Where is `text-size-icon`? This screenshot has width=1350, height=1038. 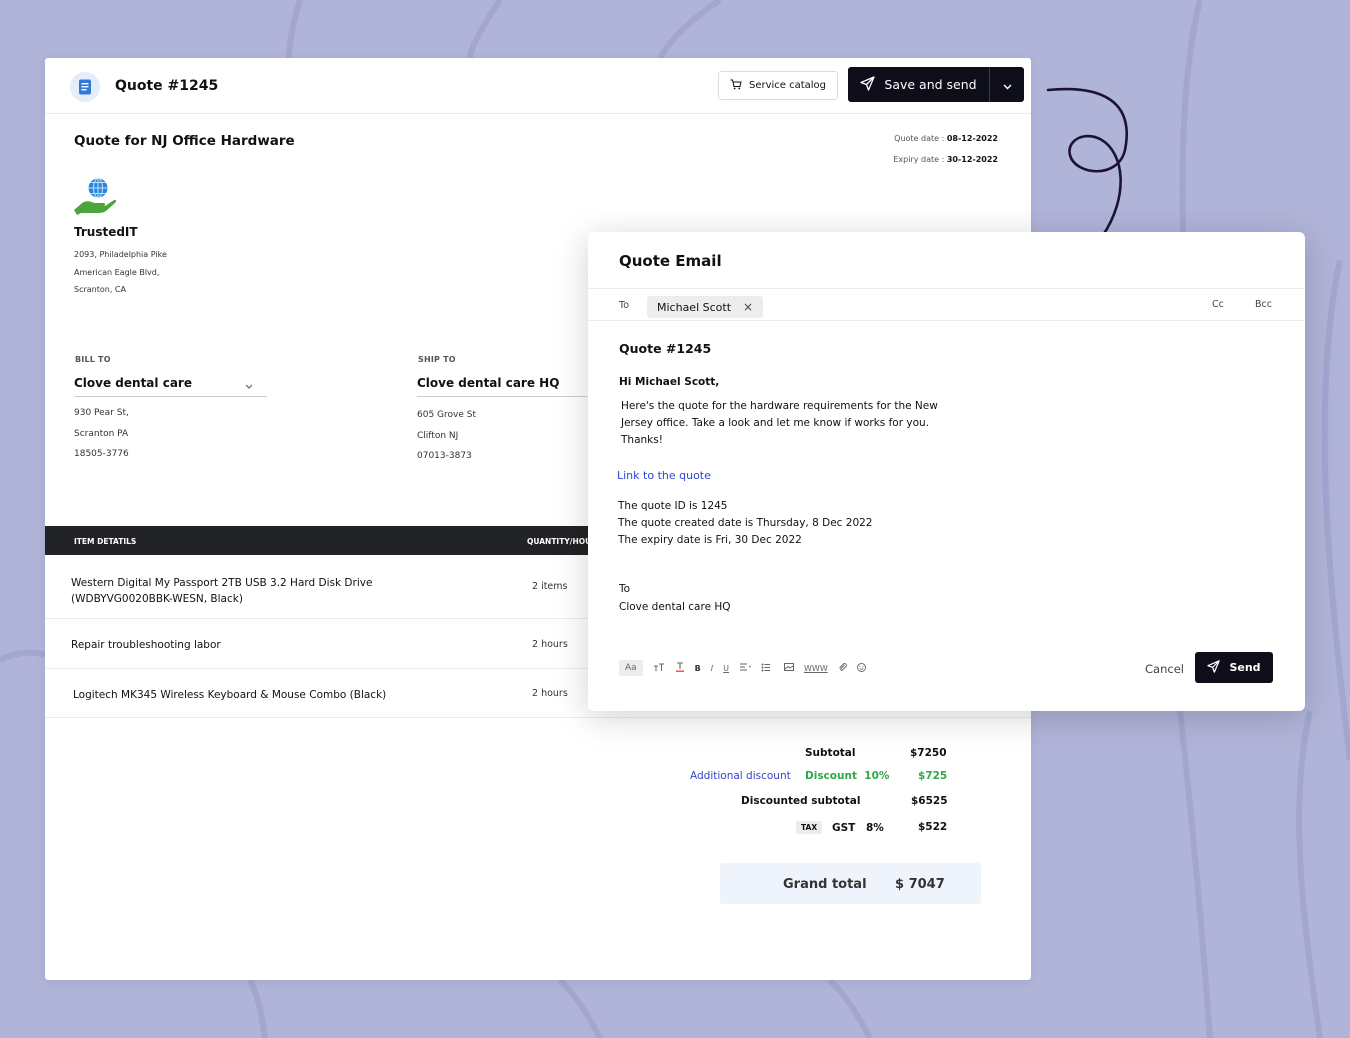 text-size-icon is located at coordinates (659, 668).